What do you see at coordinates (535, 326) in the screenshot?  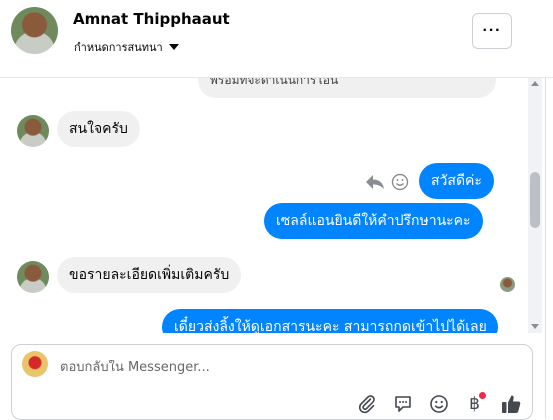 I see `scroll-down-arrow-icon` at bounding box center [535, 326].